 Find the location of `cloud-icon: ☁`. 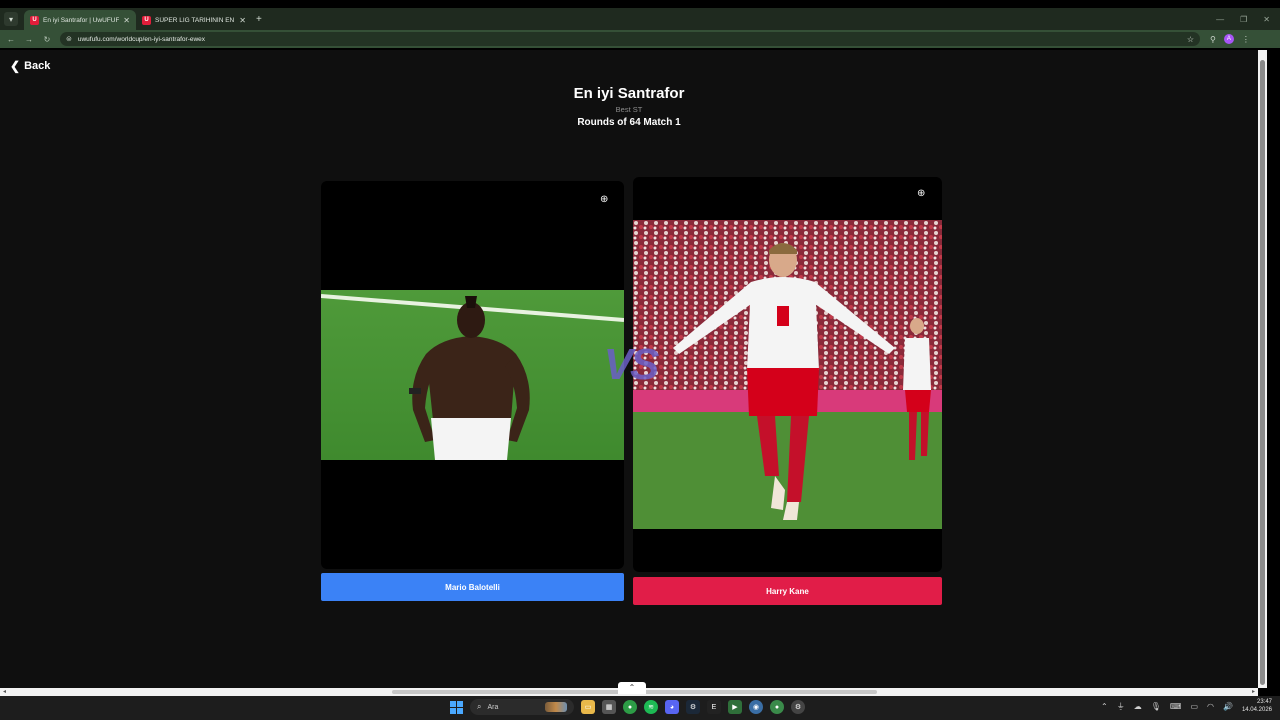

cloud-icon: ☁ is located at coordinates (1138, 706).